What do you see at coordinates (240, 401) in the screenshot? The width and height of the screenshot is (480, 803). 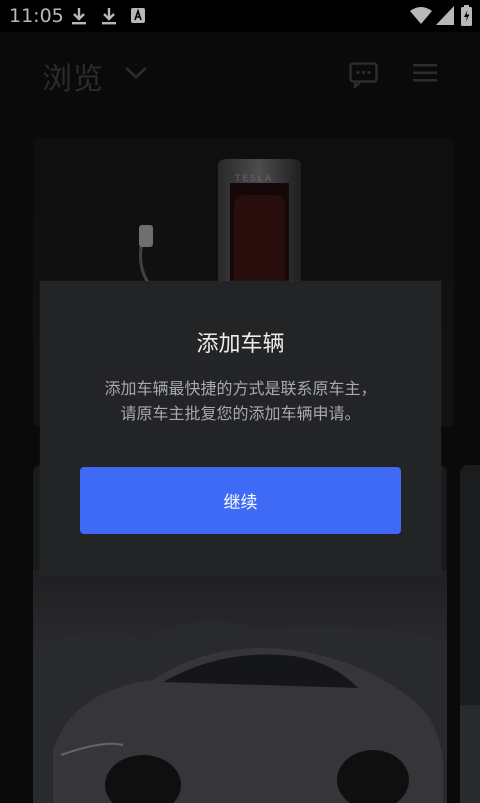 I see `dialog-message: 添加车辆最快捷的方式是联系原车主， 请原车主批复您的添加车辆申请。` at bounding box center [240, 401].